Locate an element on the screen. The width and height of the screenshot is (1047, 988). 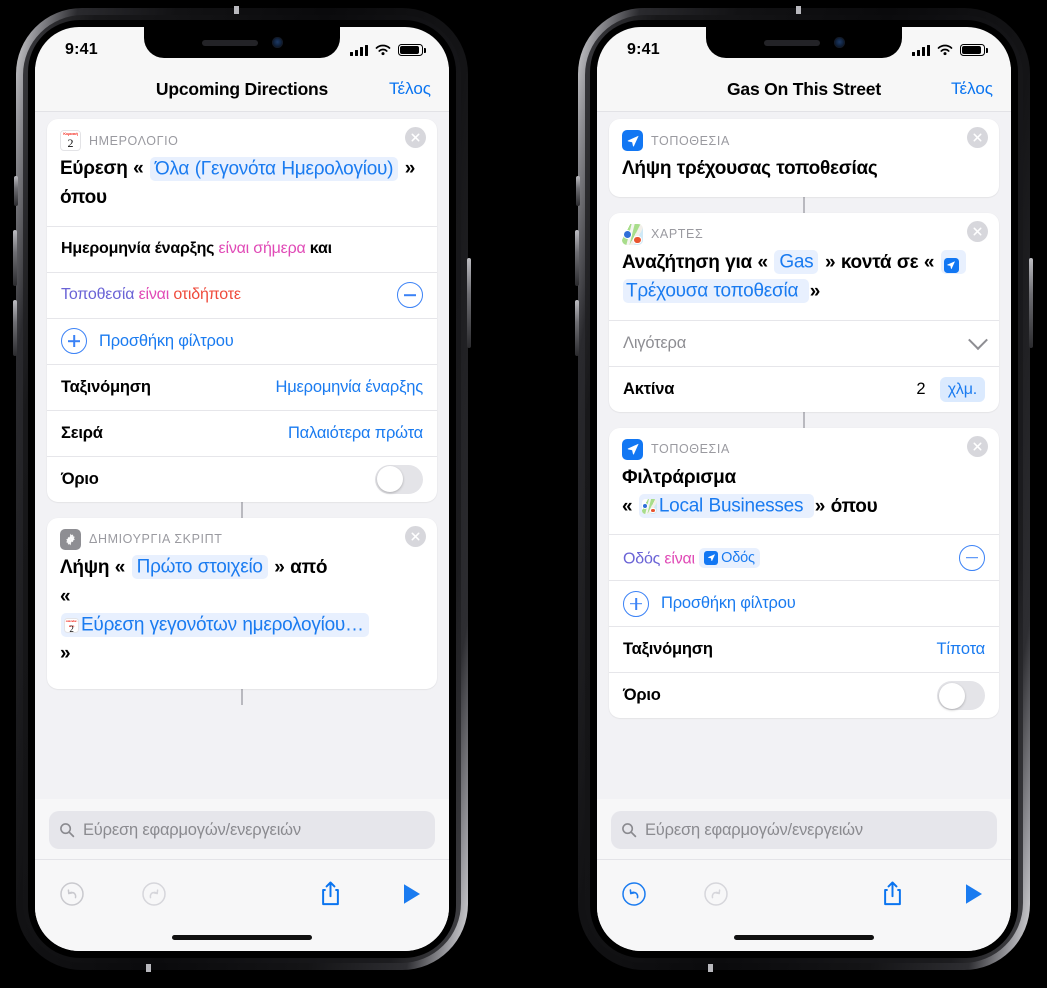
calendar-icon-day: 2 is located at coordinates (71, 628).